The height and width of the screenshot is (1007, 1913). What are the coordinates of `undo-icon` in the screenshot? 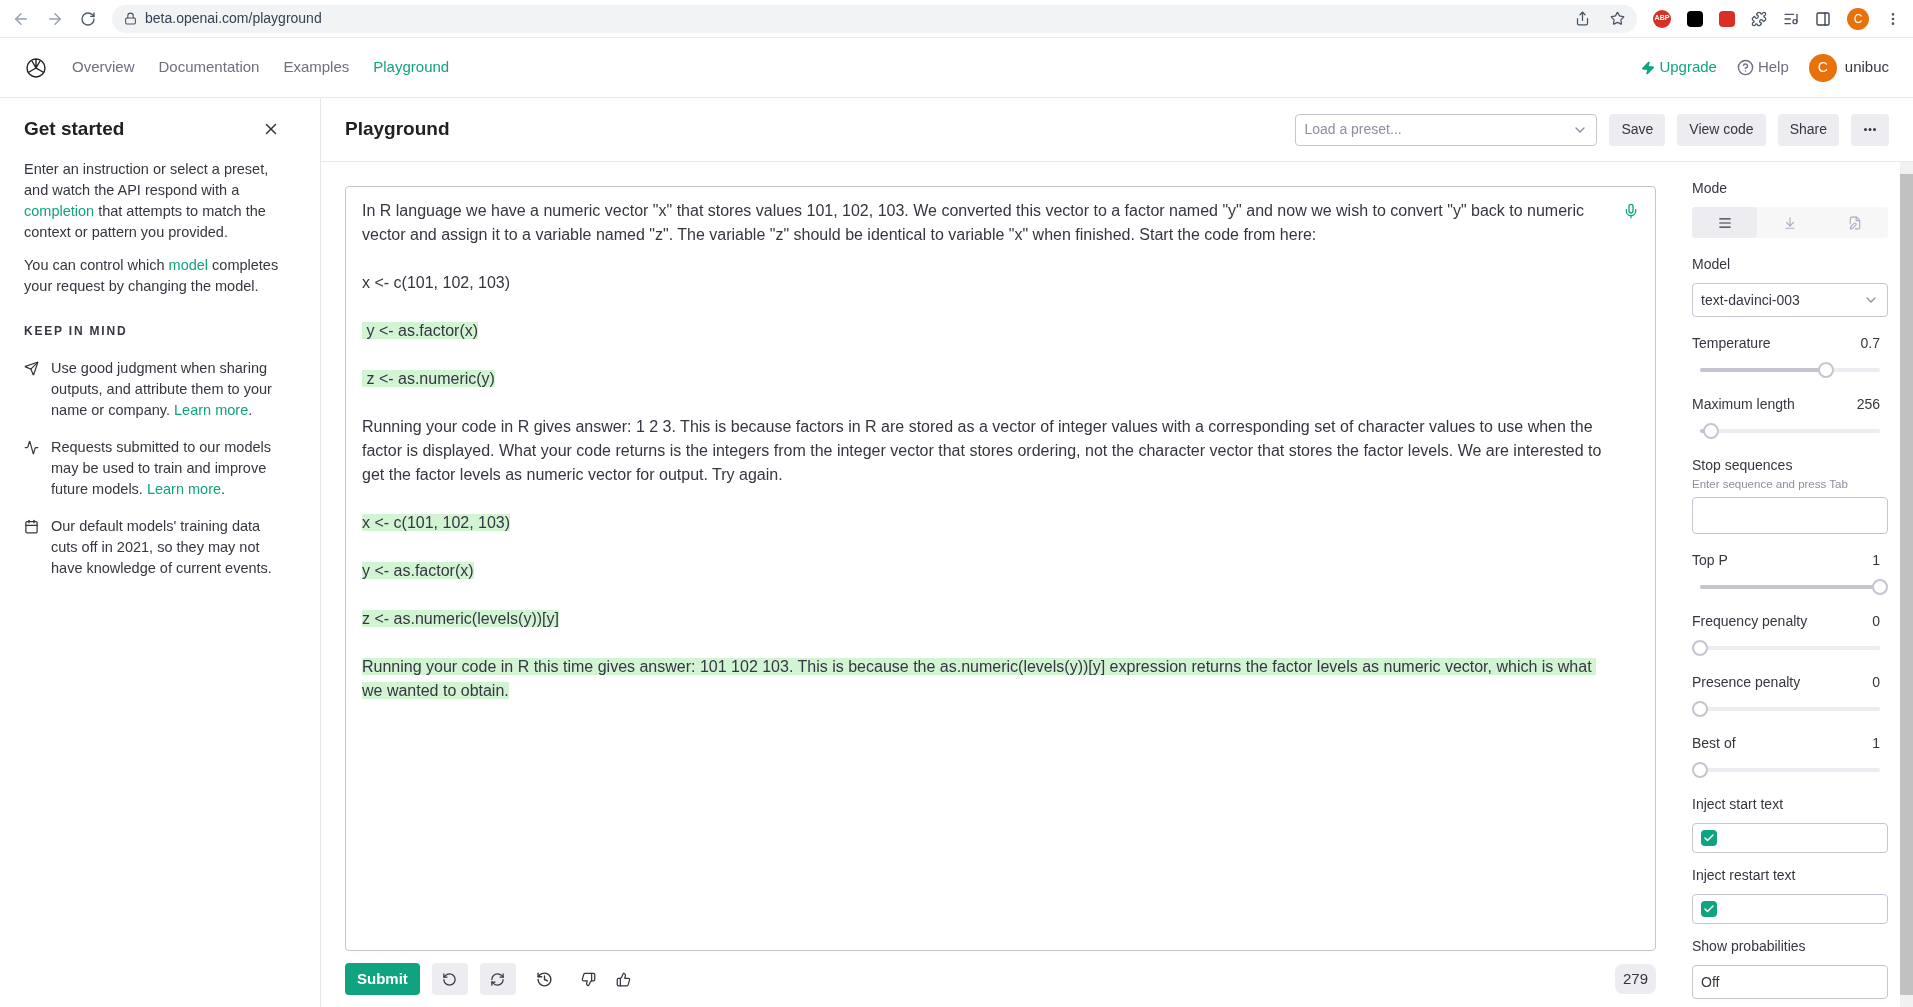 It's located at (450, 979).